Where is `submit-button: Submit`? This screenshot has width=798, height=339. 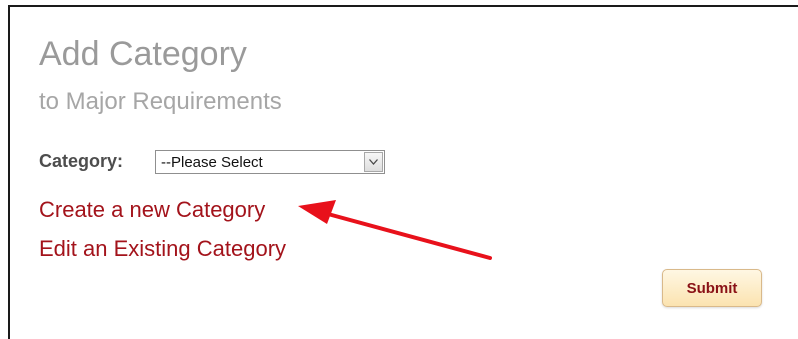
submit-button: Submit is located at coordinates (712, 288).